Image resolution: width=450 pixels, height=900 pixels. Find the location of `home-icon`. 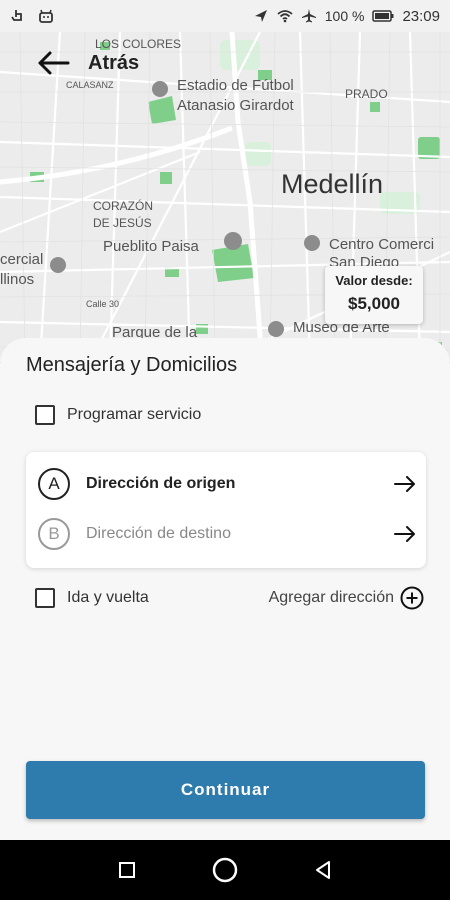

home-icon is located at coordinates (225, 870).